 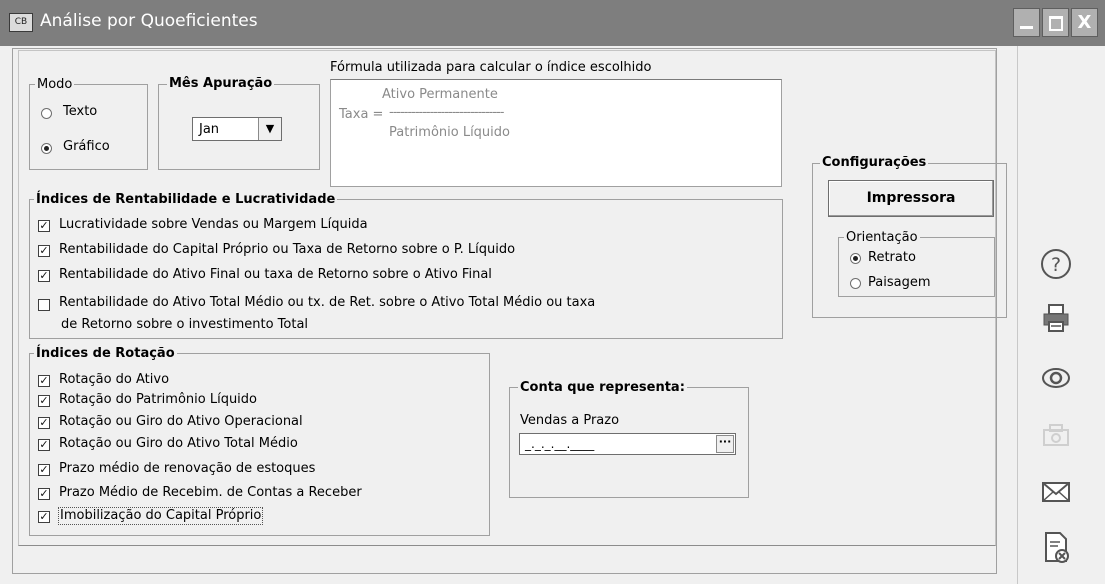 What do you see at coordinates (602, 387) in the screenshot?
I see `conta-legend: Conta que representa:` at bounding box center [602, 387].